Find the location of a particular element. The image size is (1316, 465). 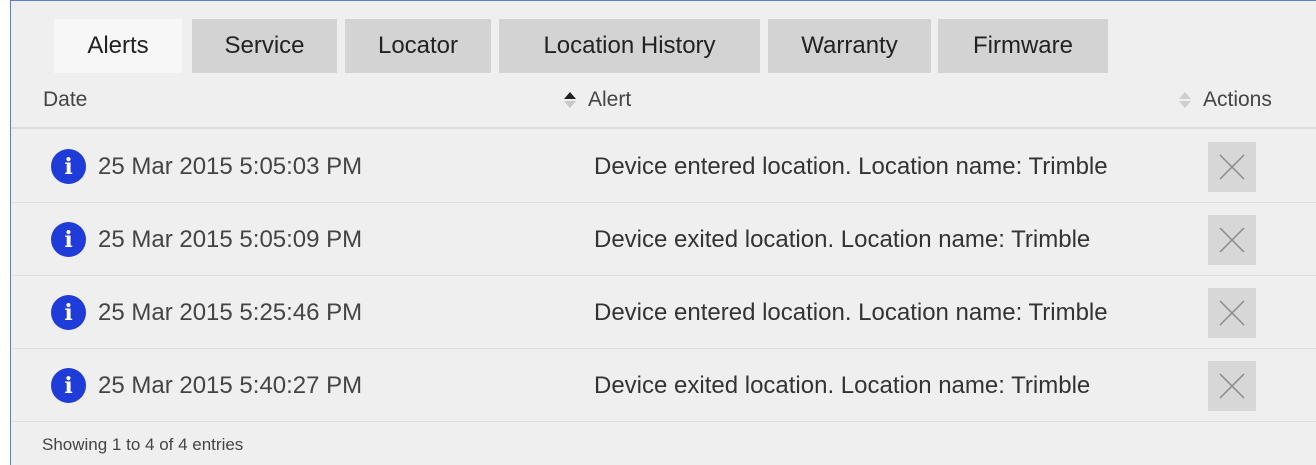

tab-alerts: Alerts is located at coordinates (118, 46).